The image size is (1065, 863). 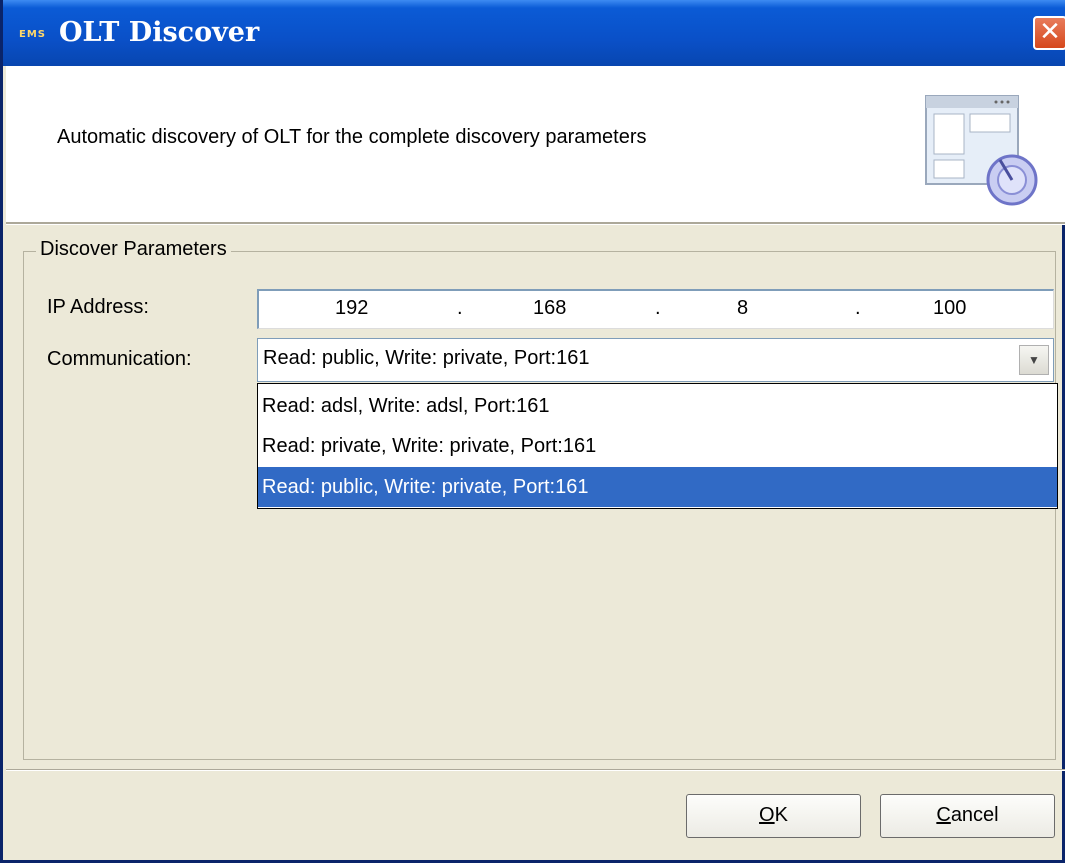 I want to click on communication-select: Read: public, Write: private, Port:161 ▼, so click(x=655, y=360).